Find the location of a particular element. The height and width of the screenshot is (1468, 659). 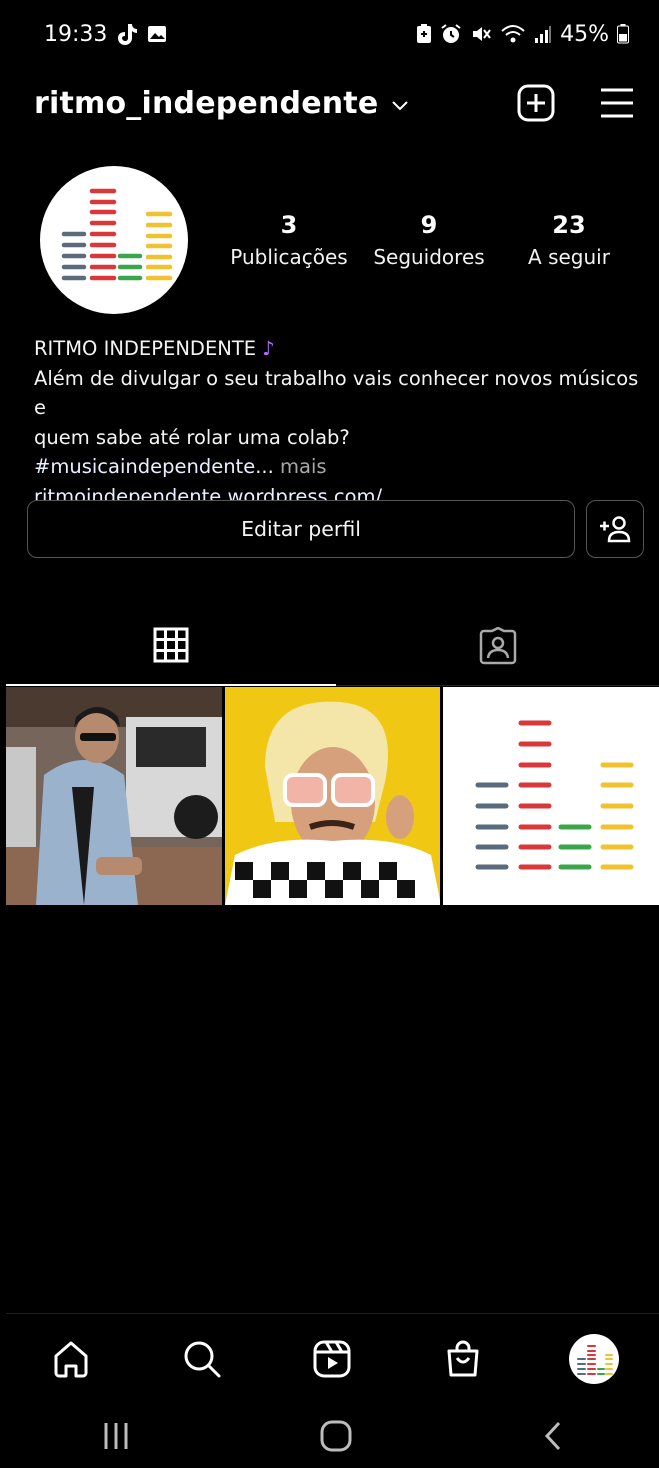

stat-posts: 3 Publicações is located at coordinates (289, 240).